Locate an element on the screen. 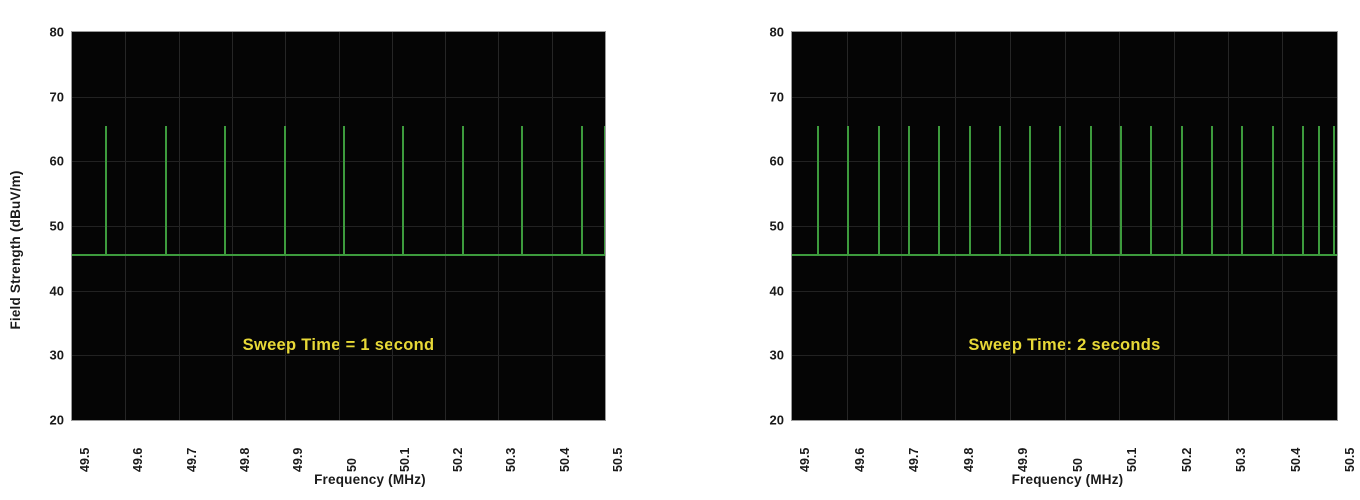 The width and height of the screenshot is (1360, 500). y-axis-title-left: Field Strength (dBuV/m) is located at coordinates (15, 250).